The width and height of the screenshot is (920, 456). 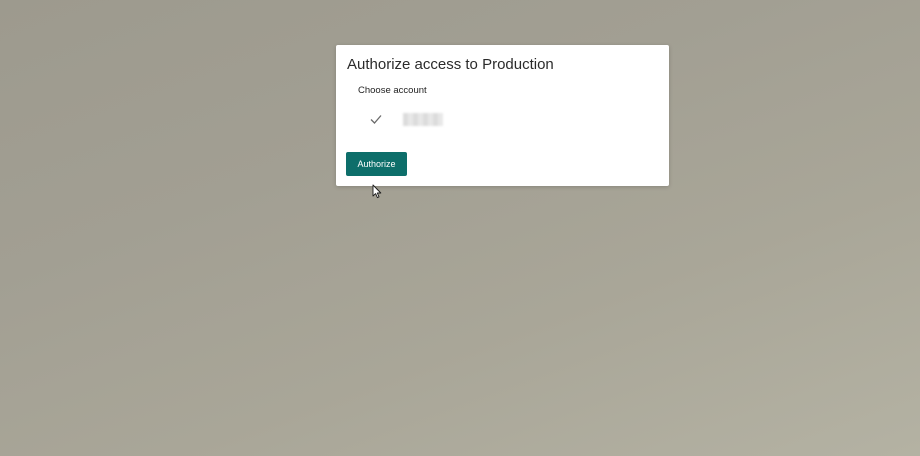 I want to click on check-icon, so click(x=376, y=119).